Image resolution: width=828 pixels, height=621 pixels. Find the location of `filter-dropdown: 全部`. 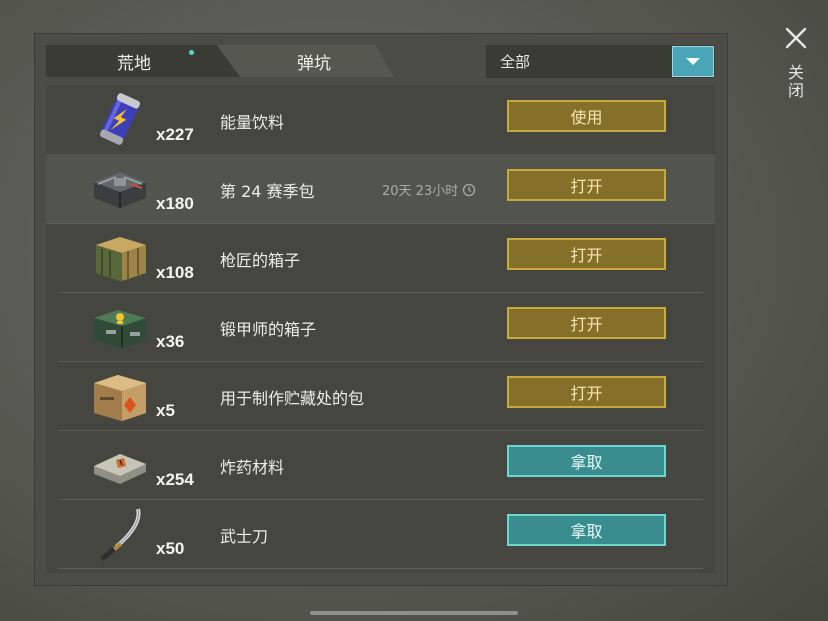

filter-dropdown: 全部 is located at coordinates (600, 61).